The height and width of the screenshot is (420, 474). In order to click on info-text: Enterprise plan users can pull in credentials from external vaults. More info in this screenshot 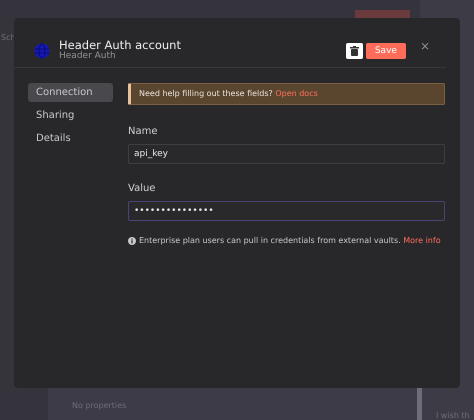, I will do `click(290, 241)`.